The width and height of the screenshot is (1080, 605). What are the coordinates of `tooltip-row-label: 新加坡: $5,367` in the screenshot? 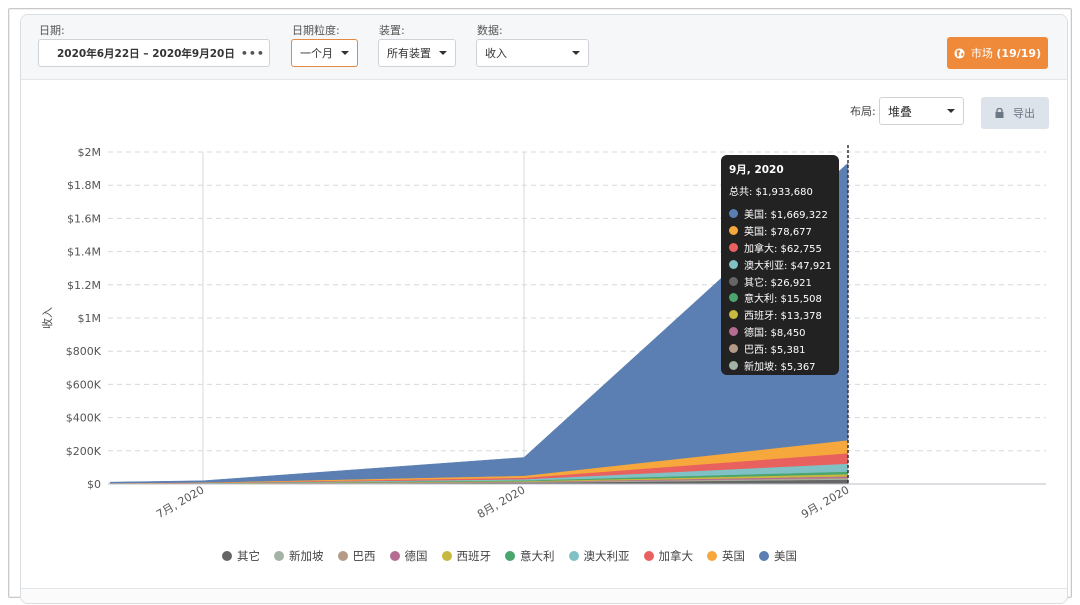 It's located at (780, 367).